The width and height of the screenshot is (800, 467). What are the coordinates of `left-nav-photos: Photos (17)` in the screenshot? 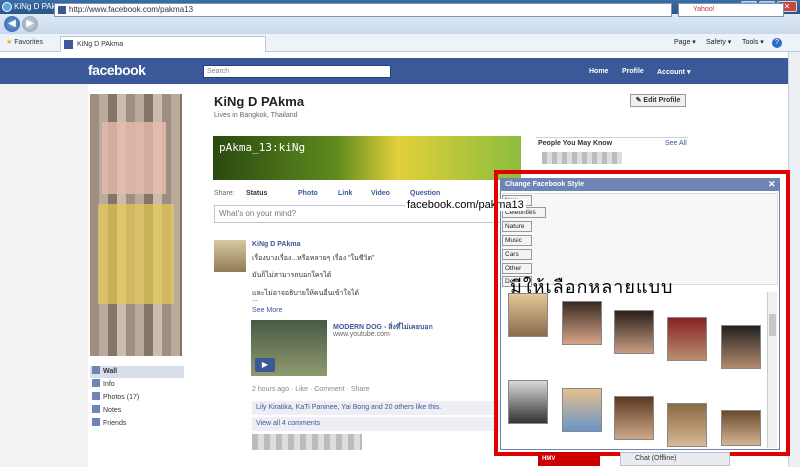 It's located at (115, 398).